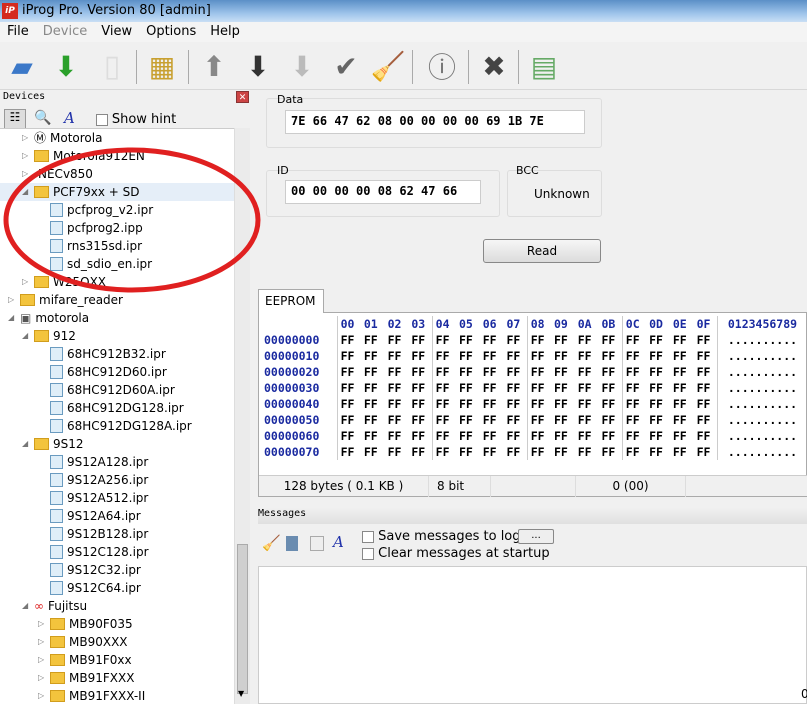  Describe the element at coordinates (442, 66) in the screenshot. I see `info-icon: ⓘ` at that location.